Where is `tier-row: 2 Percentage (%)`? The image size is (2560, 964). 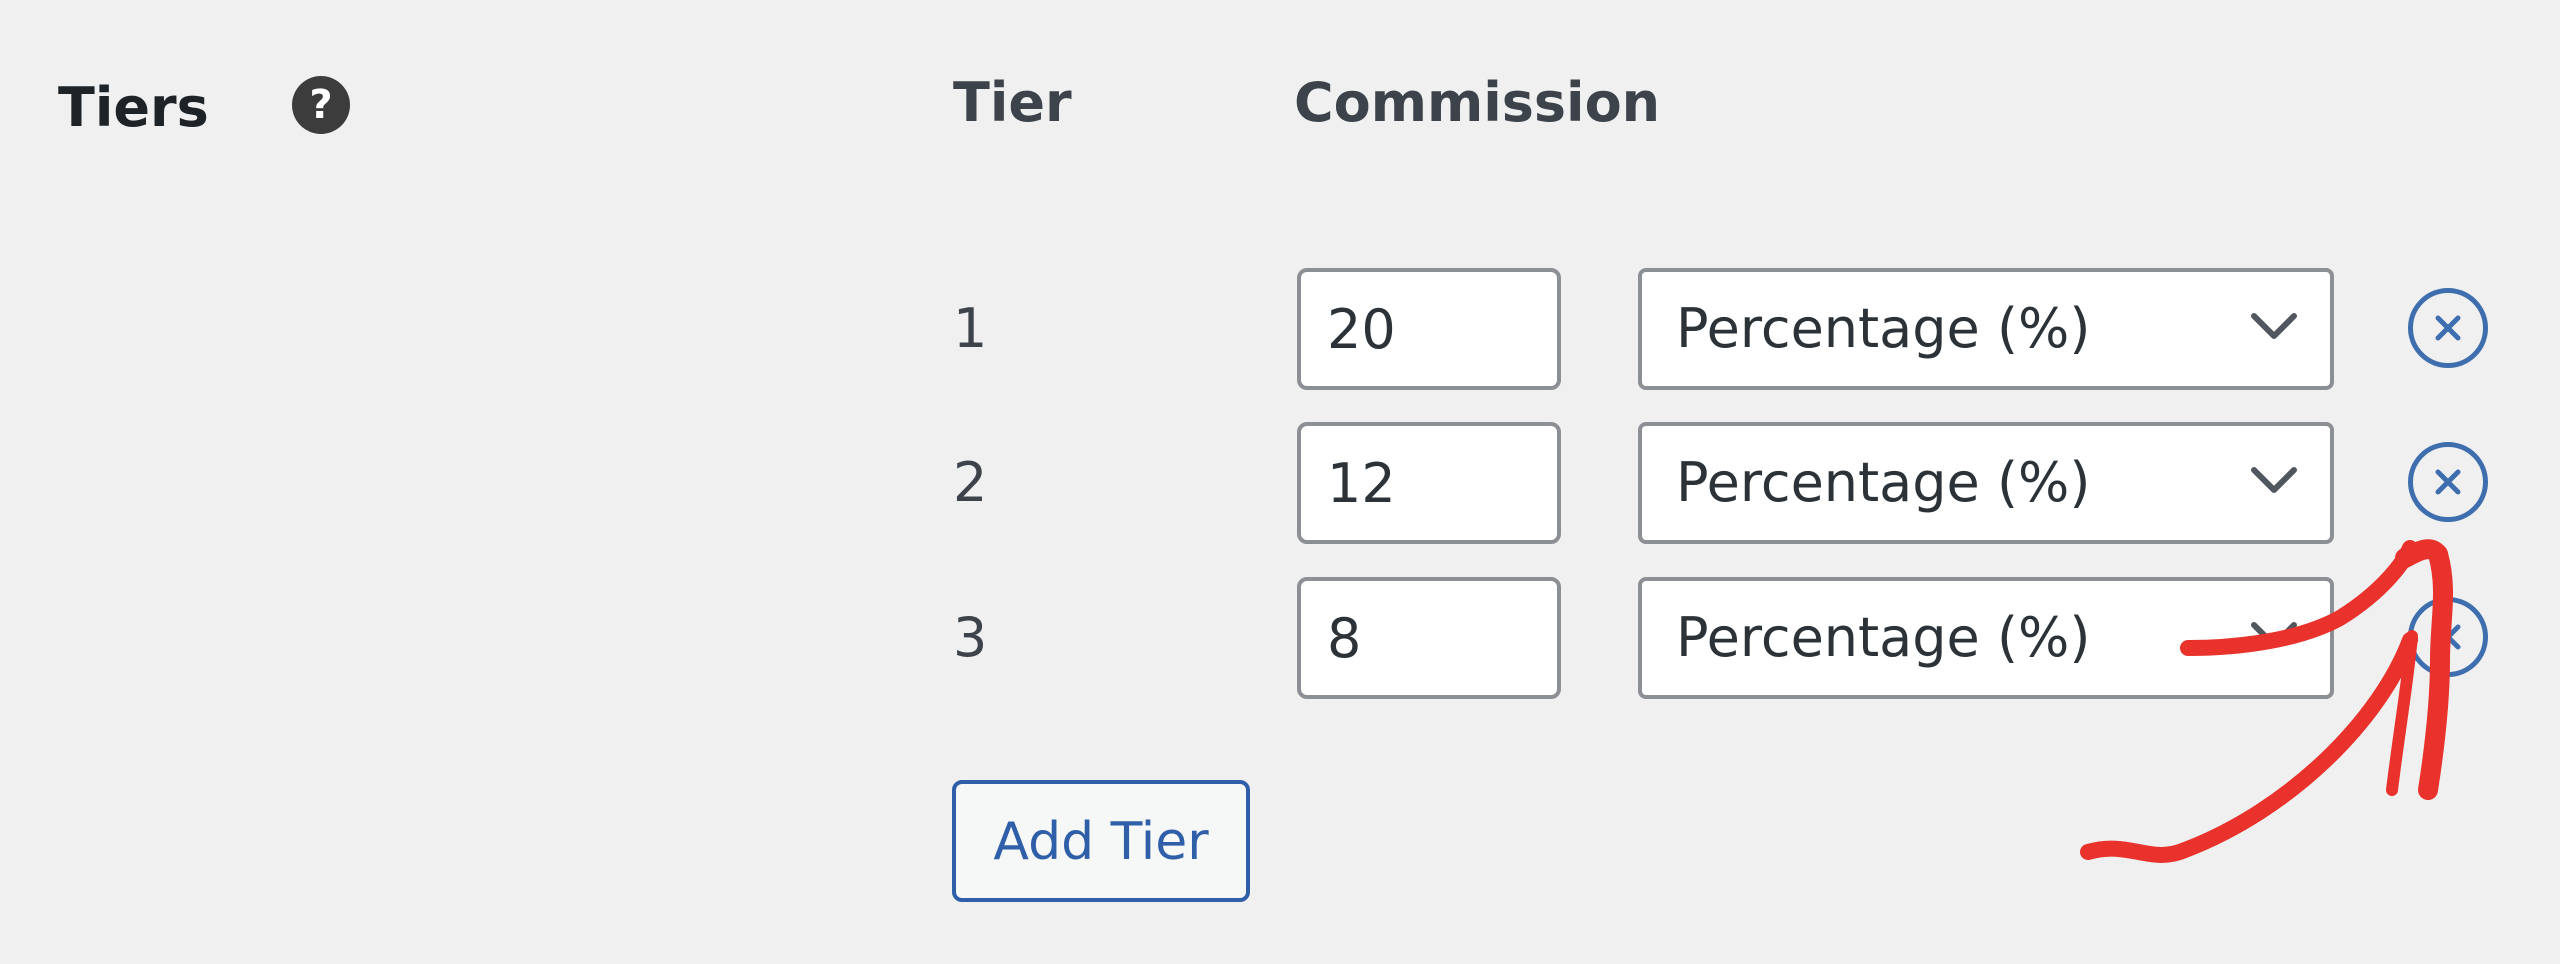 tier-row: 2 Percentage (%) is located at coordinates (1280, 483).